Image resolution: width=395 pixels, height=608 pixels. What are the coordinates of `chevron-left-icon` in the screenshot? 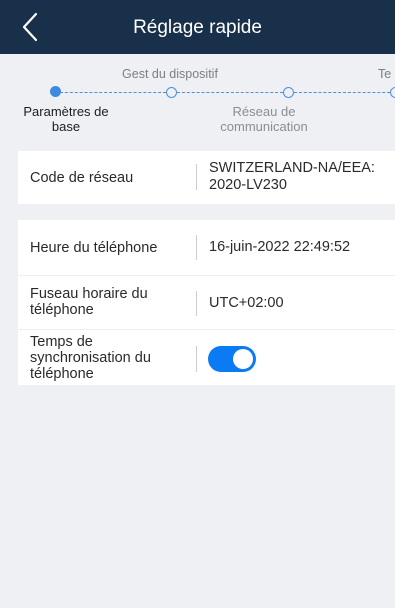 It's located at (30, 27).